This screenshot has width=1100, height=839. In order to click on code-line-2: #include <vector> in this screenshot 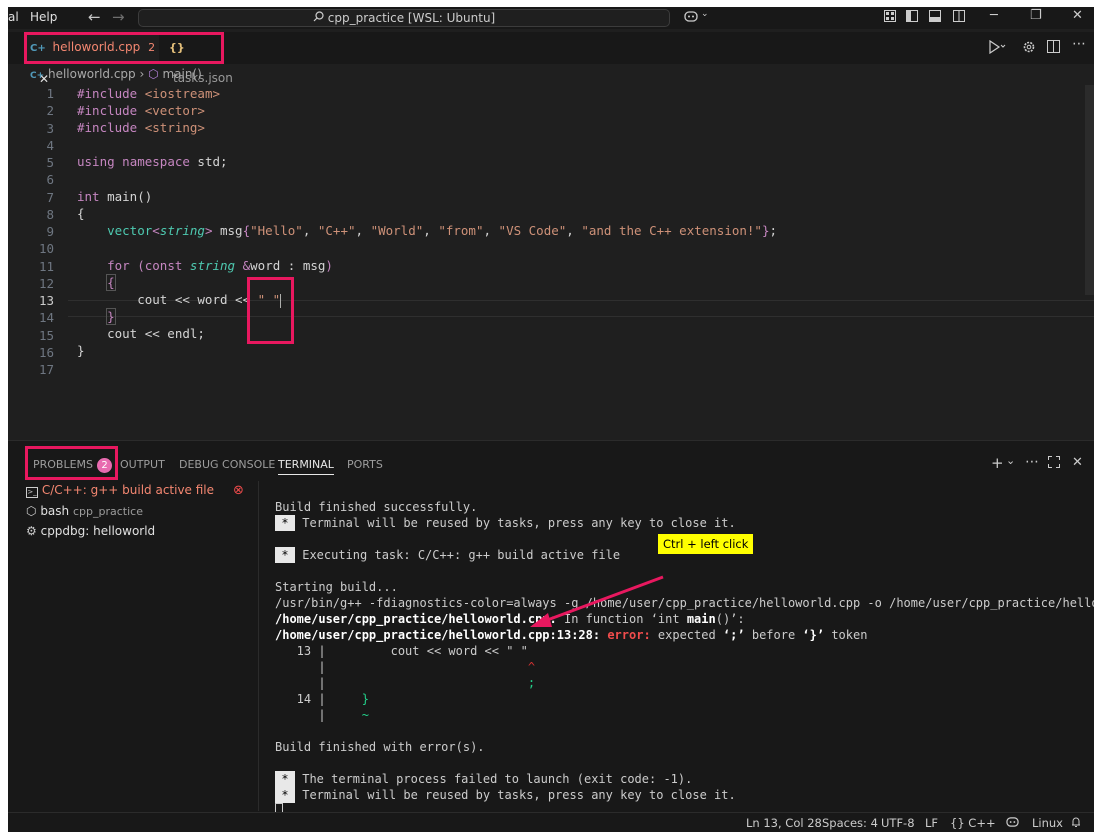, I will do `click(141, 110)`.